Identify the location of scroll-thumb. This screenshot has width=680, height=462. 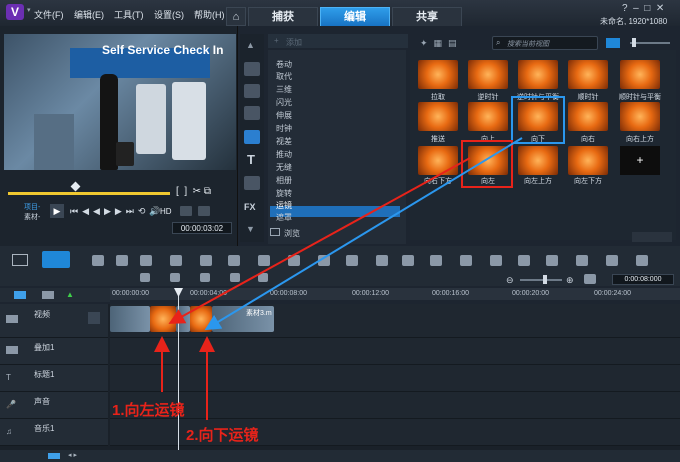
(54, 456).